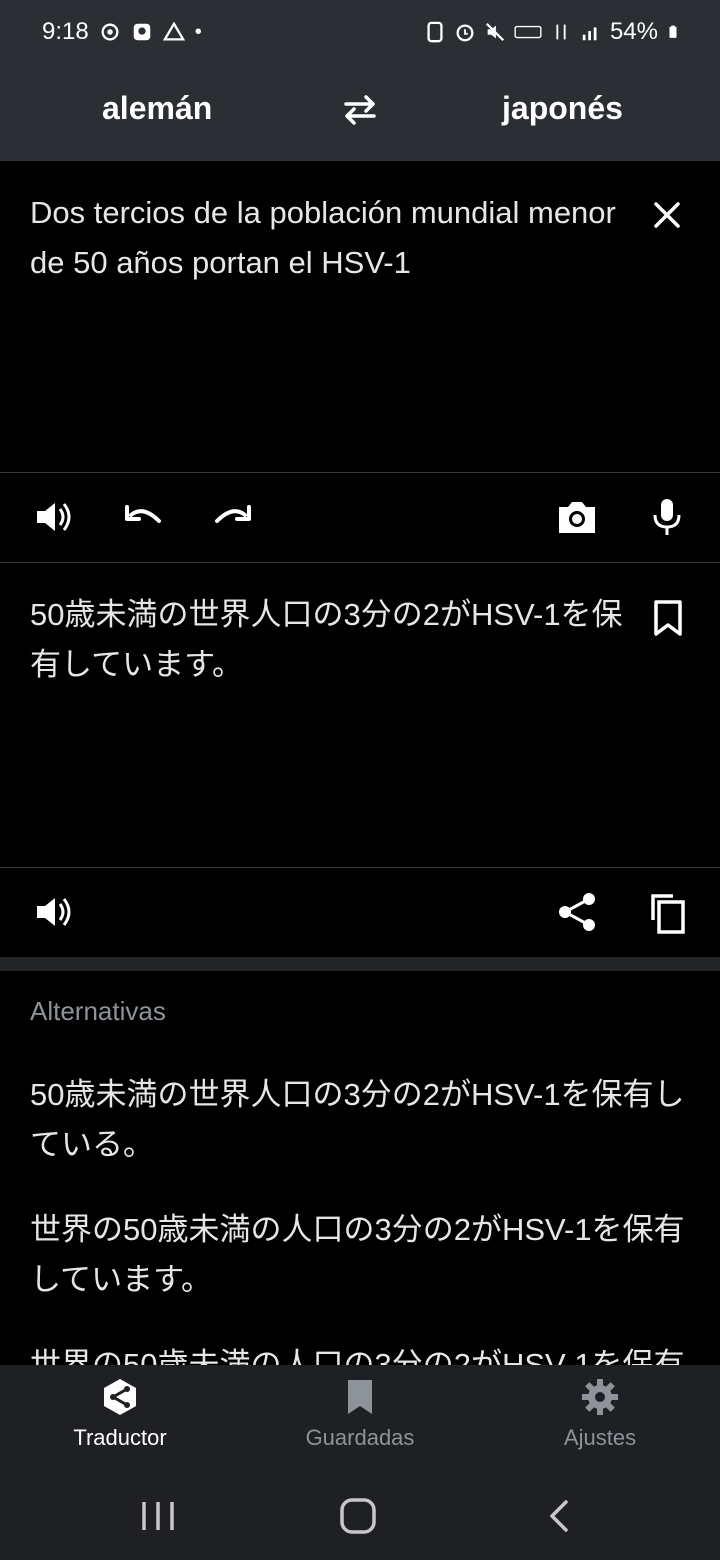  Describe the element at coordinates (360, 32) in the screenshot. I see `status-bar: 9:18 • 54%` at that location.